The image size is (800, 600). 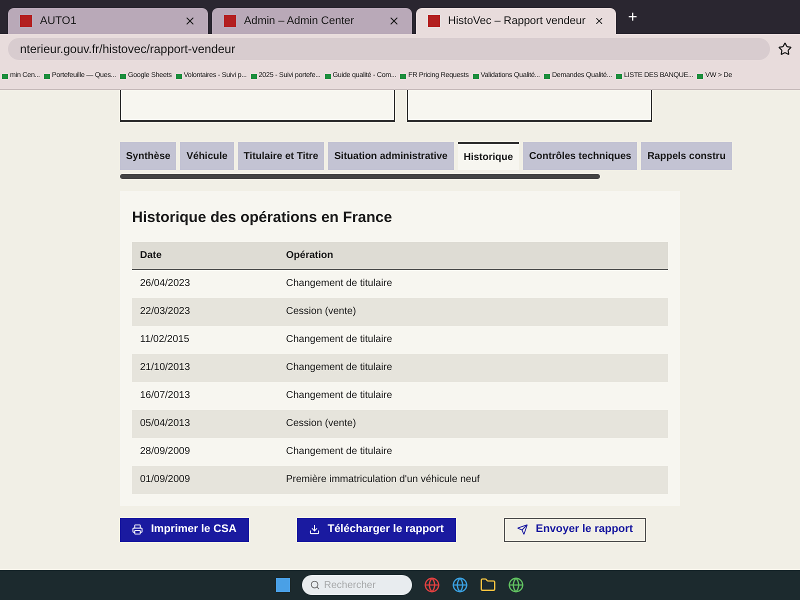 I want to click on browser-tab: HistoVec – Rapport vendeur, so click(x=516, y=21).